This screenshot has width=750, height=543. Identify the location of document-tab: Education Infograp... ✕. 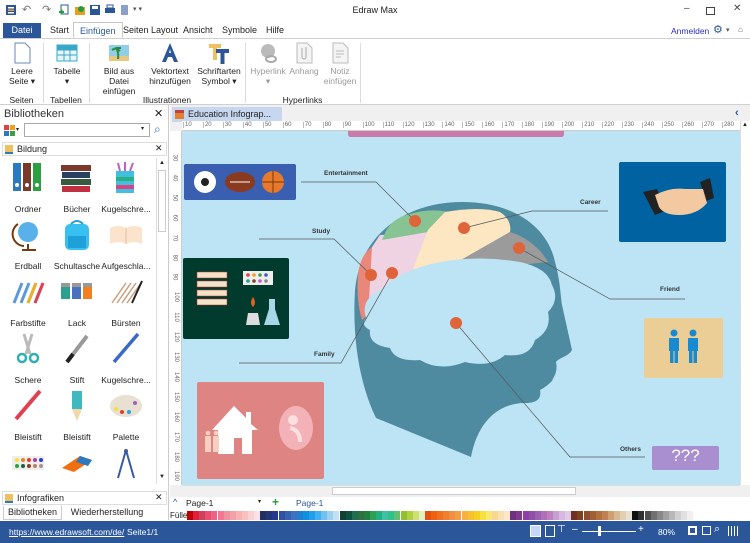
(227, 120).